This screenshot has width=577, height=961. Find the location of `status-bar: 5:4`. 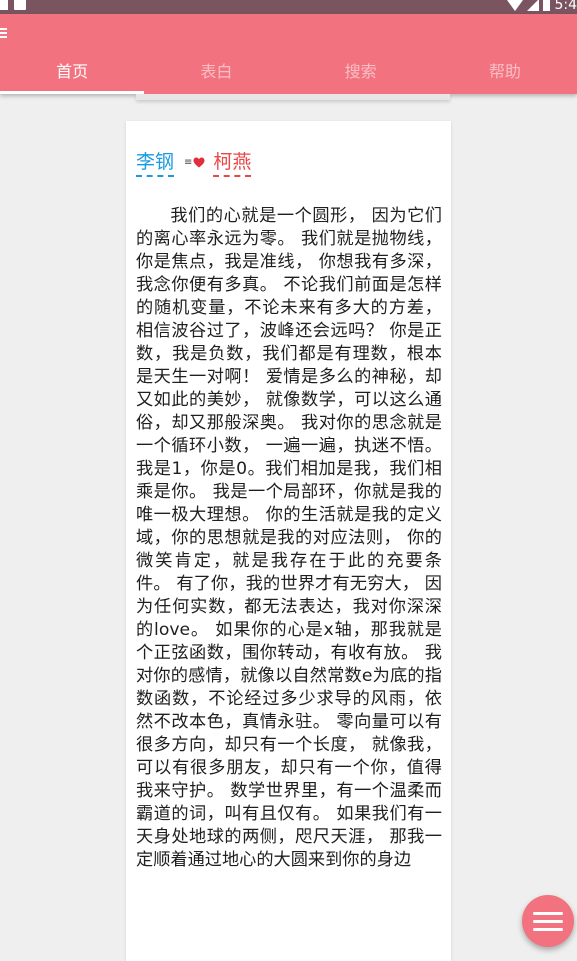

status-bar: 5:4 is located at coordinates (288, 7).